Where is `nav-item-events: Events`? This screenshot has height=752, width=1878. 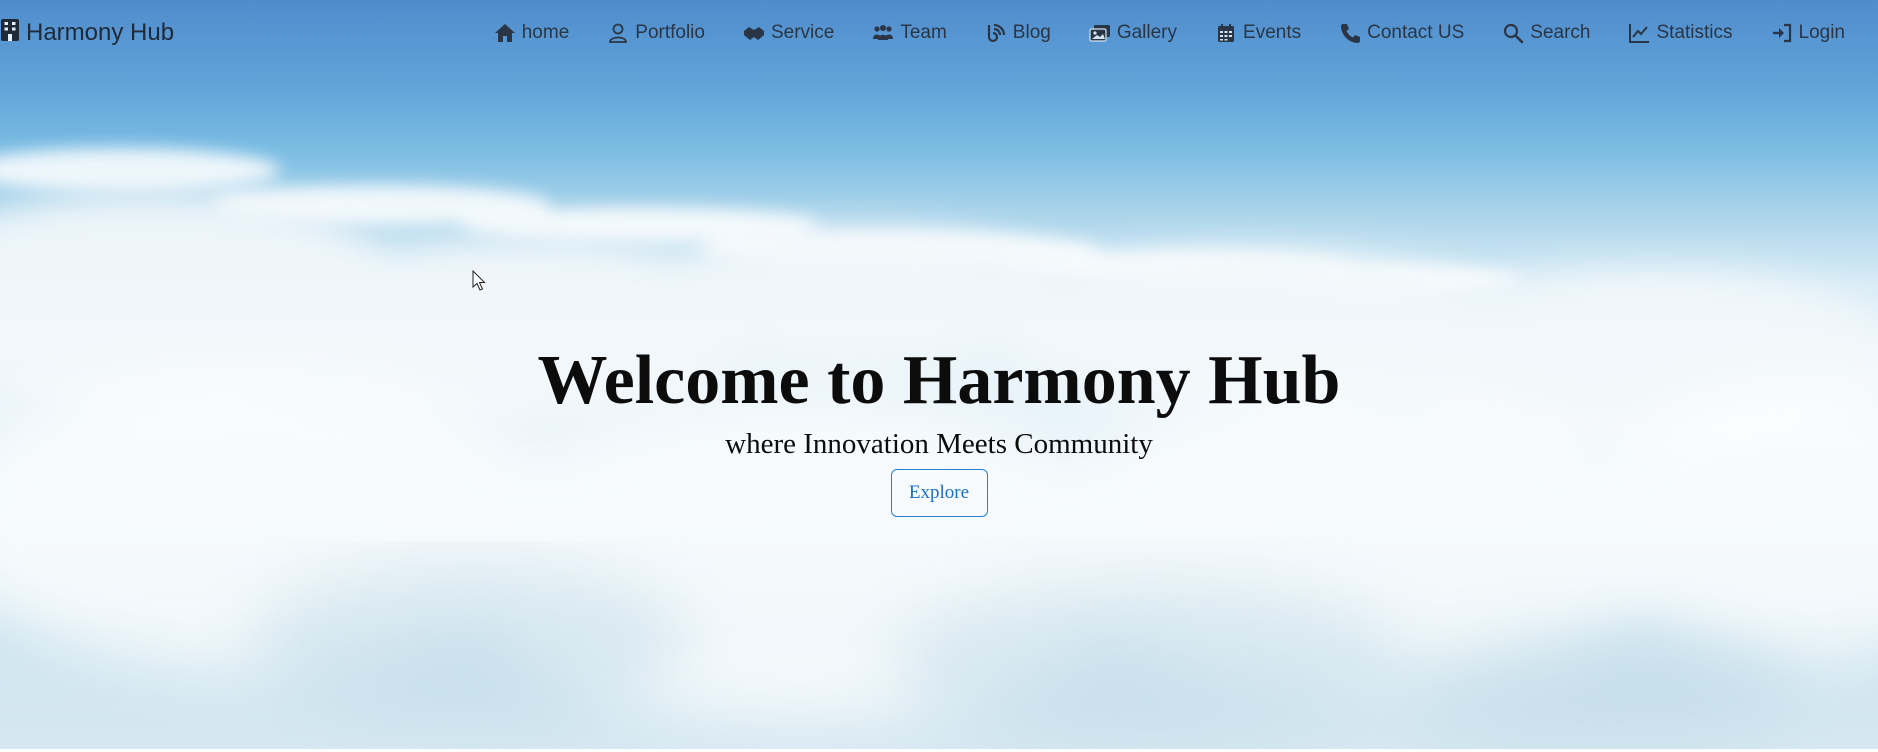
nav-item-events: Events is located at coordinates (1258, 33).